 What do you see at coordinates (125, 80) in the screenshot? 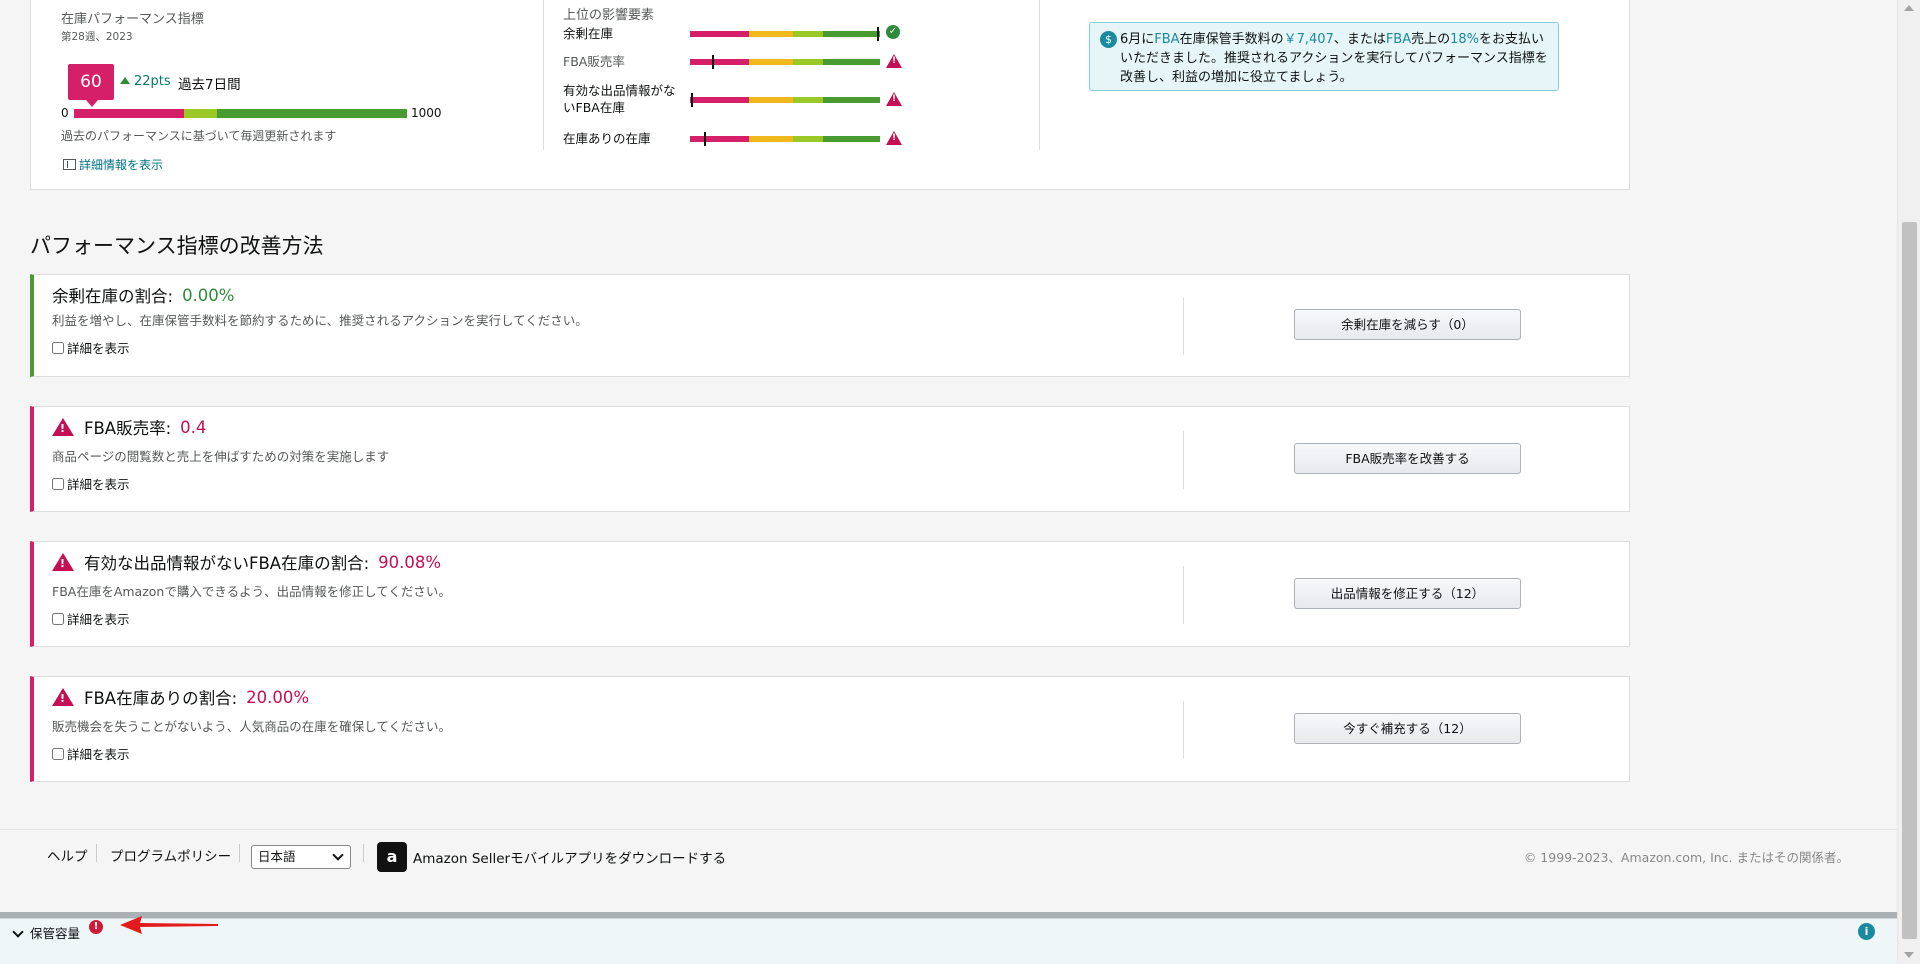
I see `trend-up-icon` at bounding box center [125, 80].